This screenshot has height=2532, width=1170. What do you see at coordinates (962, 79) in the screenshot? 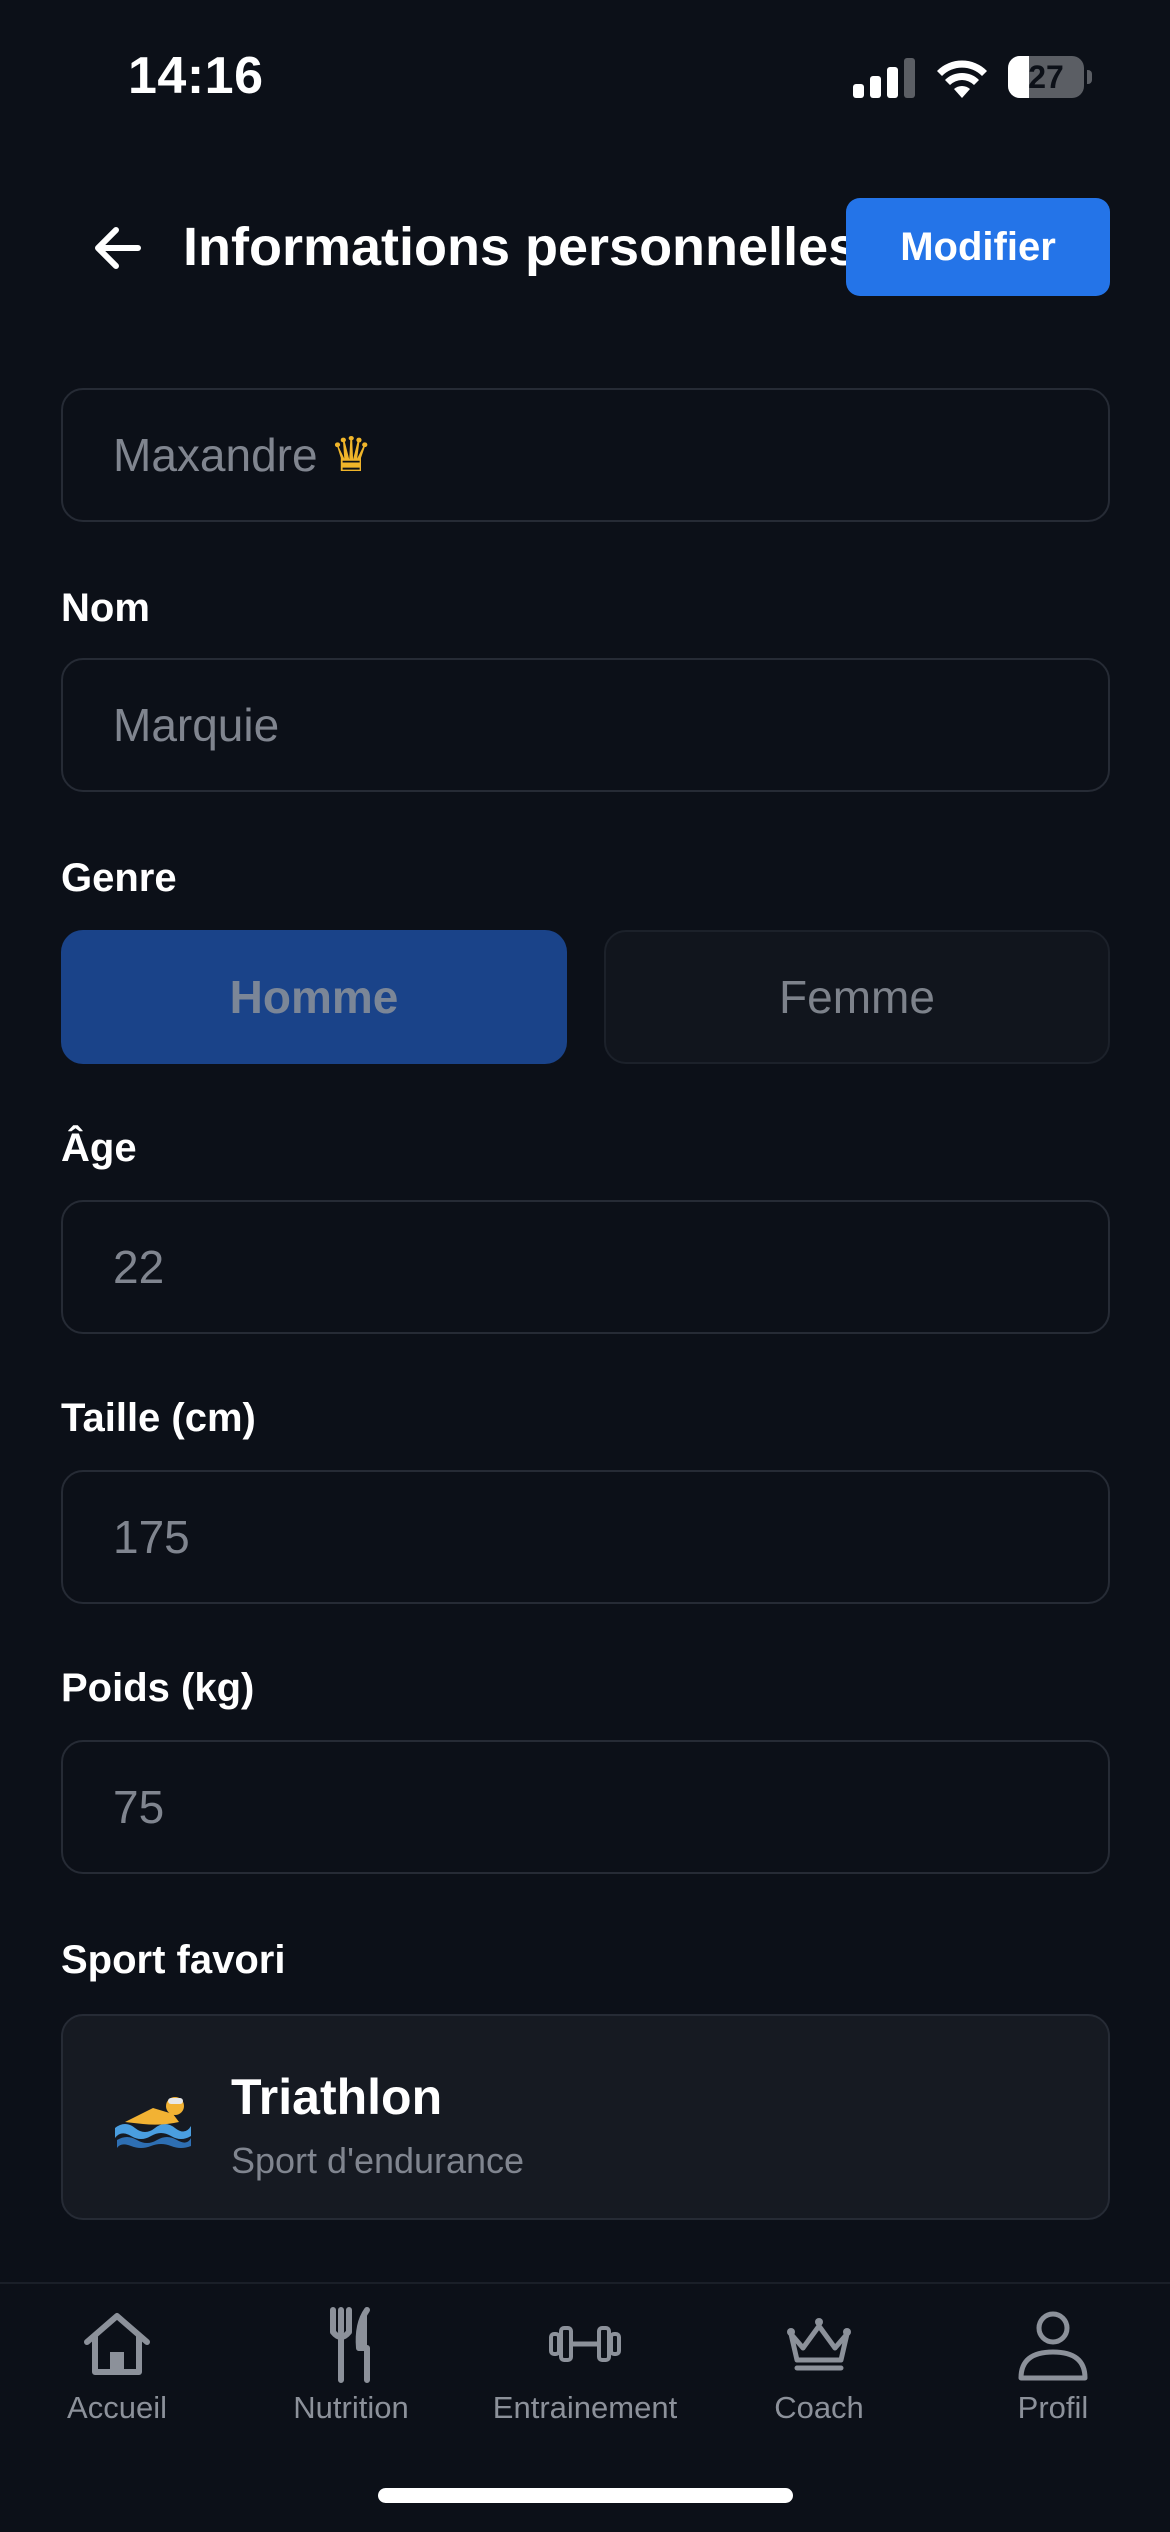
I see `wifi-icon` at bounding box center [962, 79].